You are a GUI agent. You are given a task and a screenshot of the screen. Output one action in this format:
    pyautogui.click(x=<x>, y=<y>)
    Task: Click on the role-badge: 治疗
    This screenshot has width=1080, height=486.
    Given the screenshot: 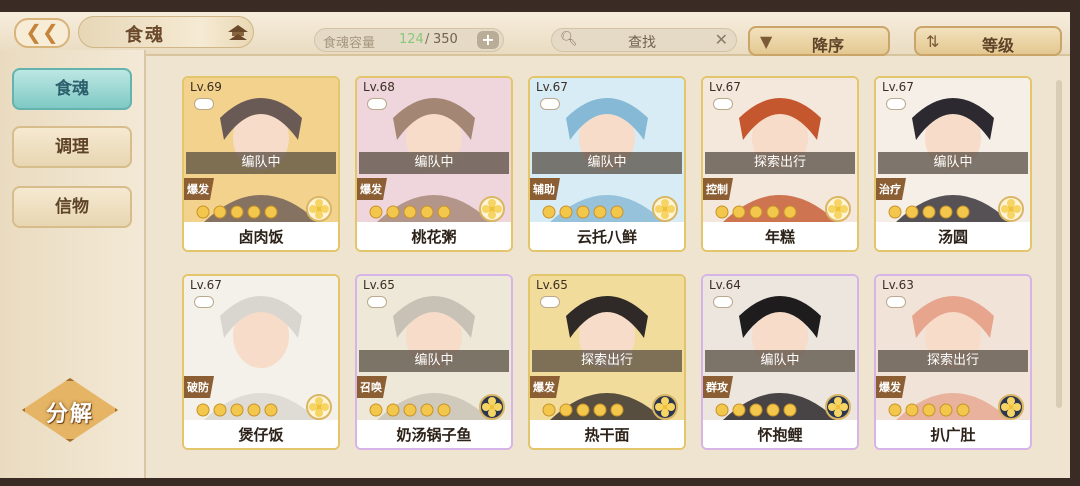 What is the action you would take?
    pyautogui.click(x=892, y=189)
    